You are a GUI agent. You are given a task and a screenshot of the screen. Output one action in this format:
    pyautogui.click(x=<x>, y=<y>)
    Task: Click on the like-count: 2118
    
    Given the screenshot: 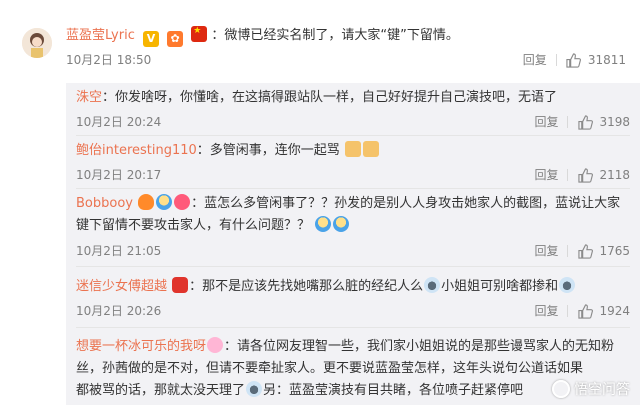 What is the action you would take?
    pyautogui.click(x=614, y=175)
    